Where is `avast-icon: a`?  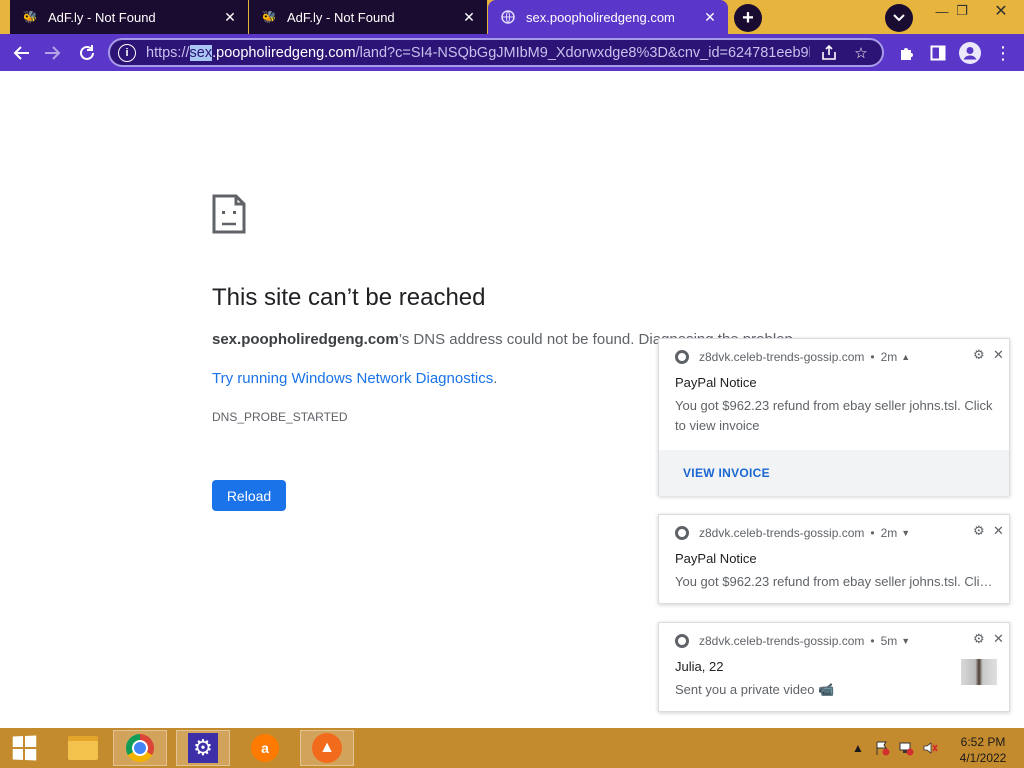
avast-icon: a is located at coordinates (265, 748).